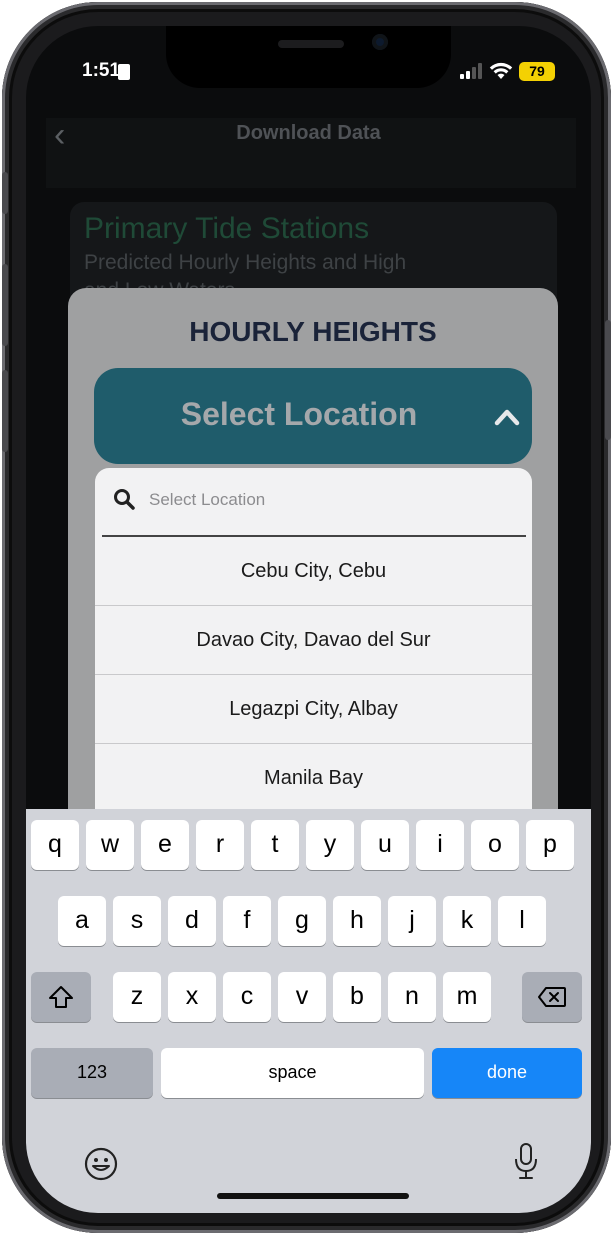 The height and width of the screenshot is (1235, 613). I want to click on search-icon, so click(124, 499).